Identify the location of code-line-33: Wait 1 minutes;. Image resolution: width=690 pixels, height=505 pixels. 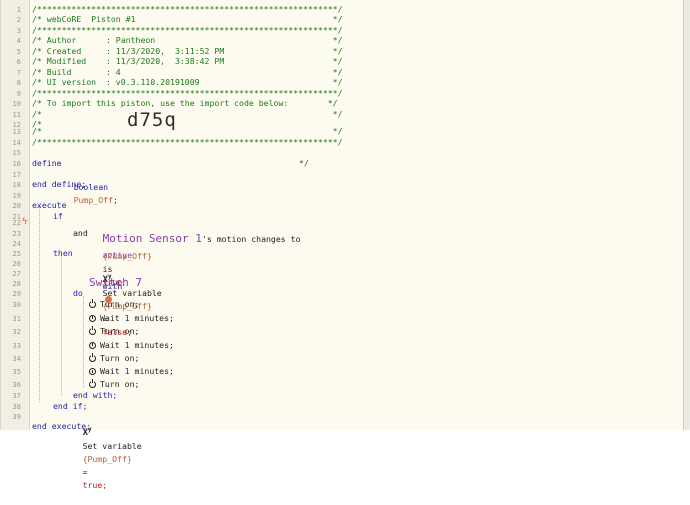
(343, 345).